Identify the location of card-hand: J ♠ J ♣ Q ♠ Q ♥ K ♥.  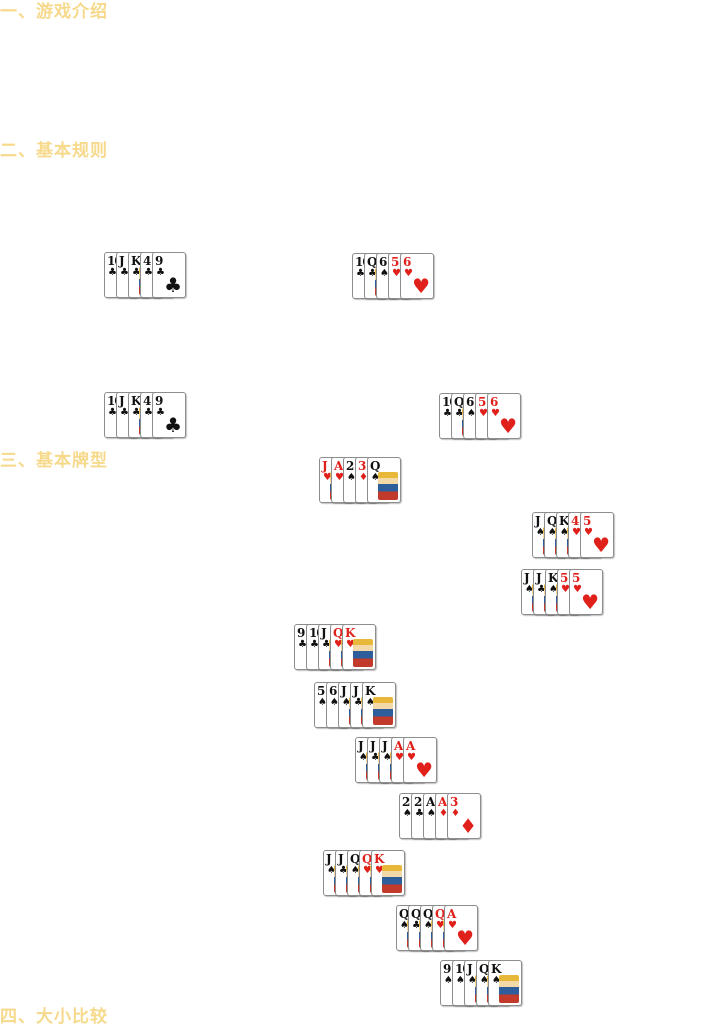
(364, 873).